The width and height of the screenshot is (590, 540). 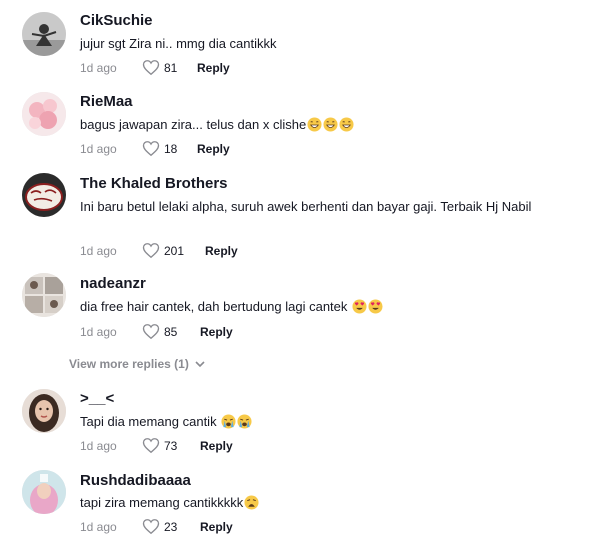 What do you see at coordinates (106, 101) in the screenshot?
I see `comment-username: RieMaa` at bounding box center [106, 101].